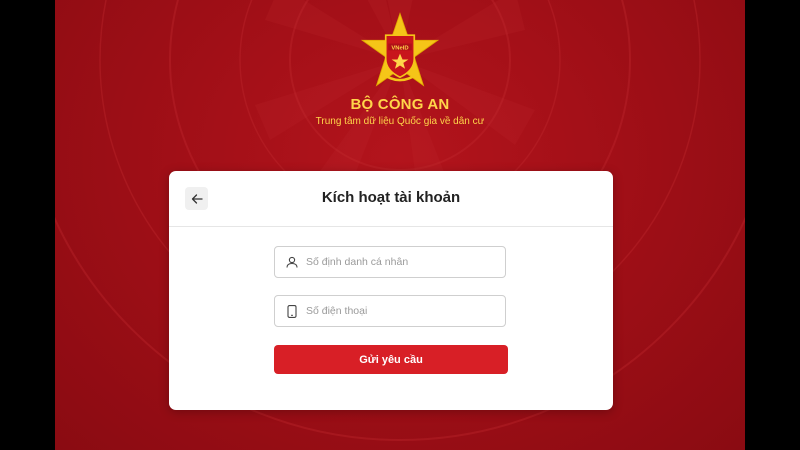 This screenshot has height=450, width=800. Describe the element at coordinates (292, 311) in the screenshot. I see `phone-icon` at that location.